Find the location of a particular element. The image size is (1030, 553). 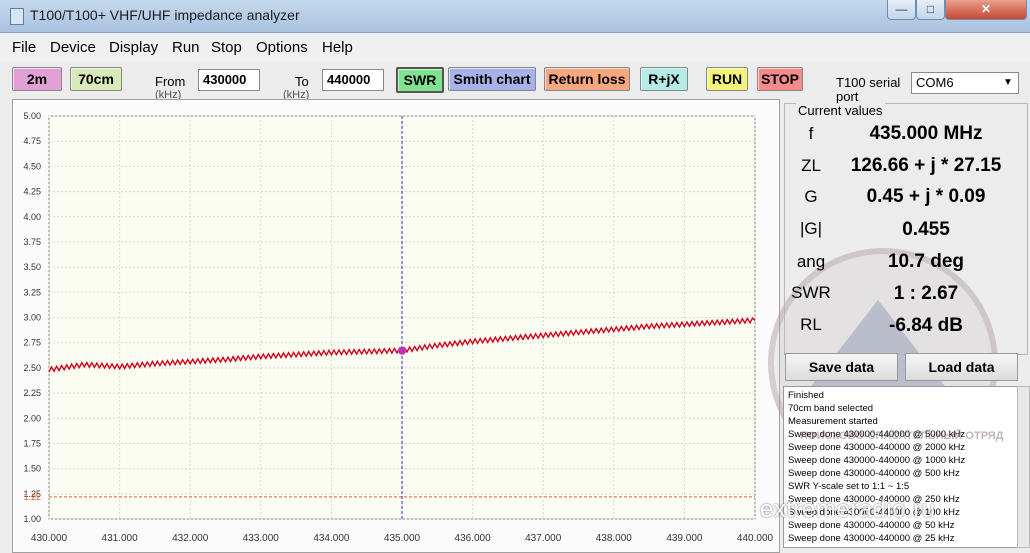

menu-device: Device is located at coordinates (73, 47).